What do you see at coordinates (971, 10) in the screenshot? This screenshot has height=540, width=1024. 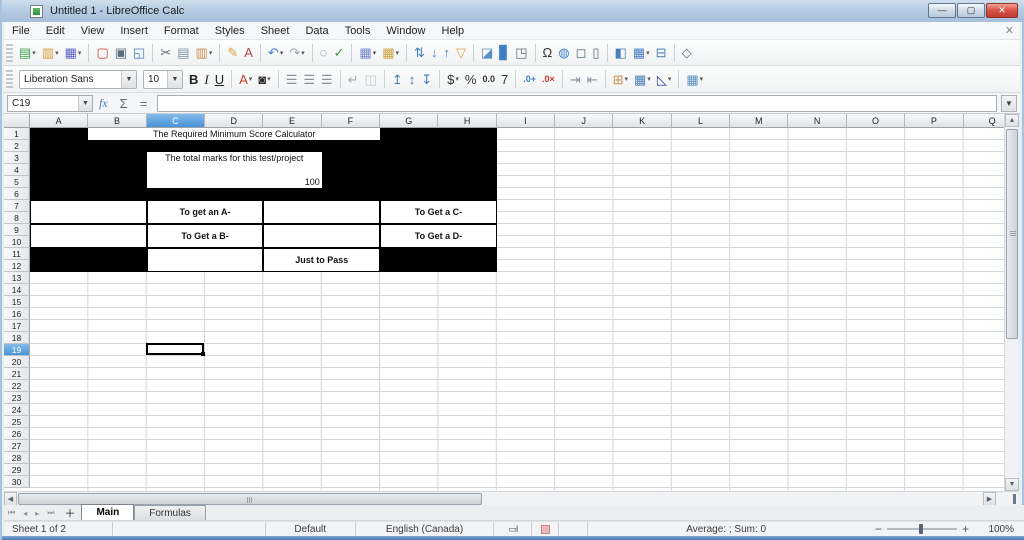 I see `maximize-button: ▢` at bounding box center [971, 10].